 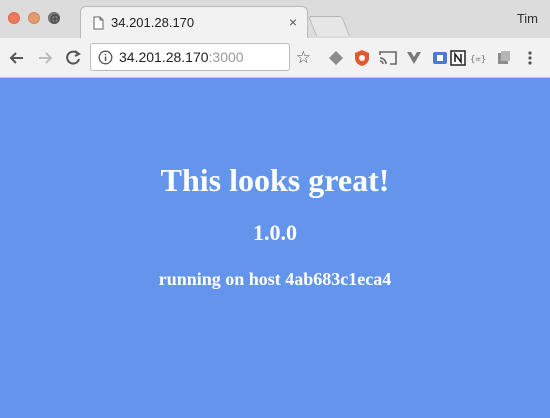 I want to click on address-bar: 34.201.28.170:3000 ☆, so click(x=200, y=57).